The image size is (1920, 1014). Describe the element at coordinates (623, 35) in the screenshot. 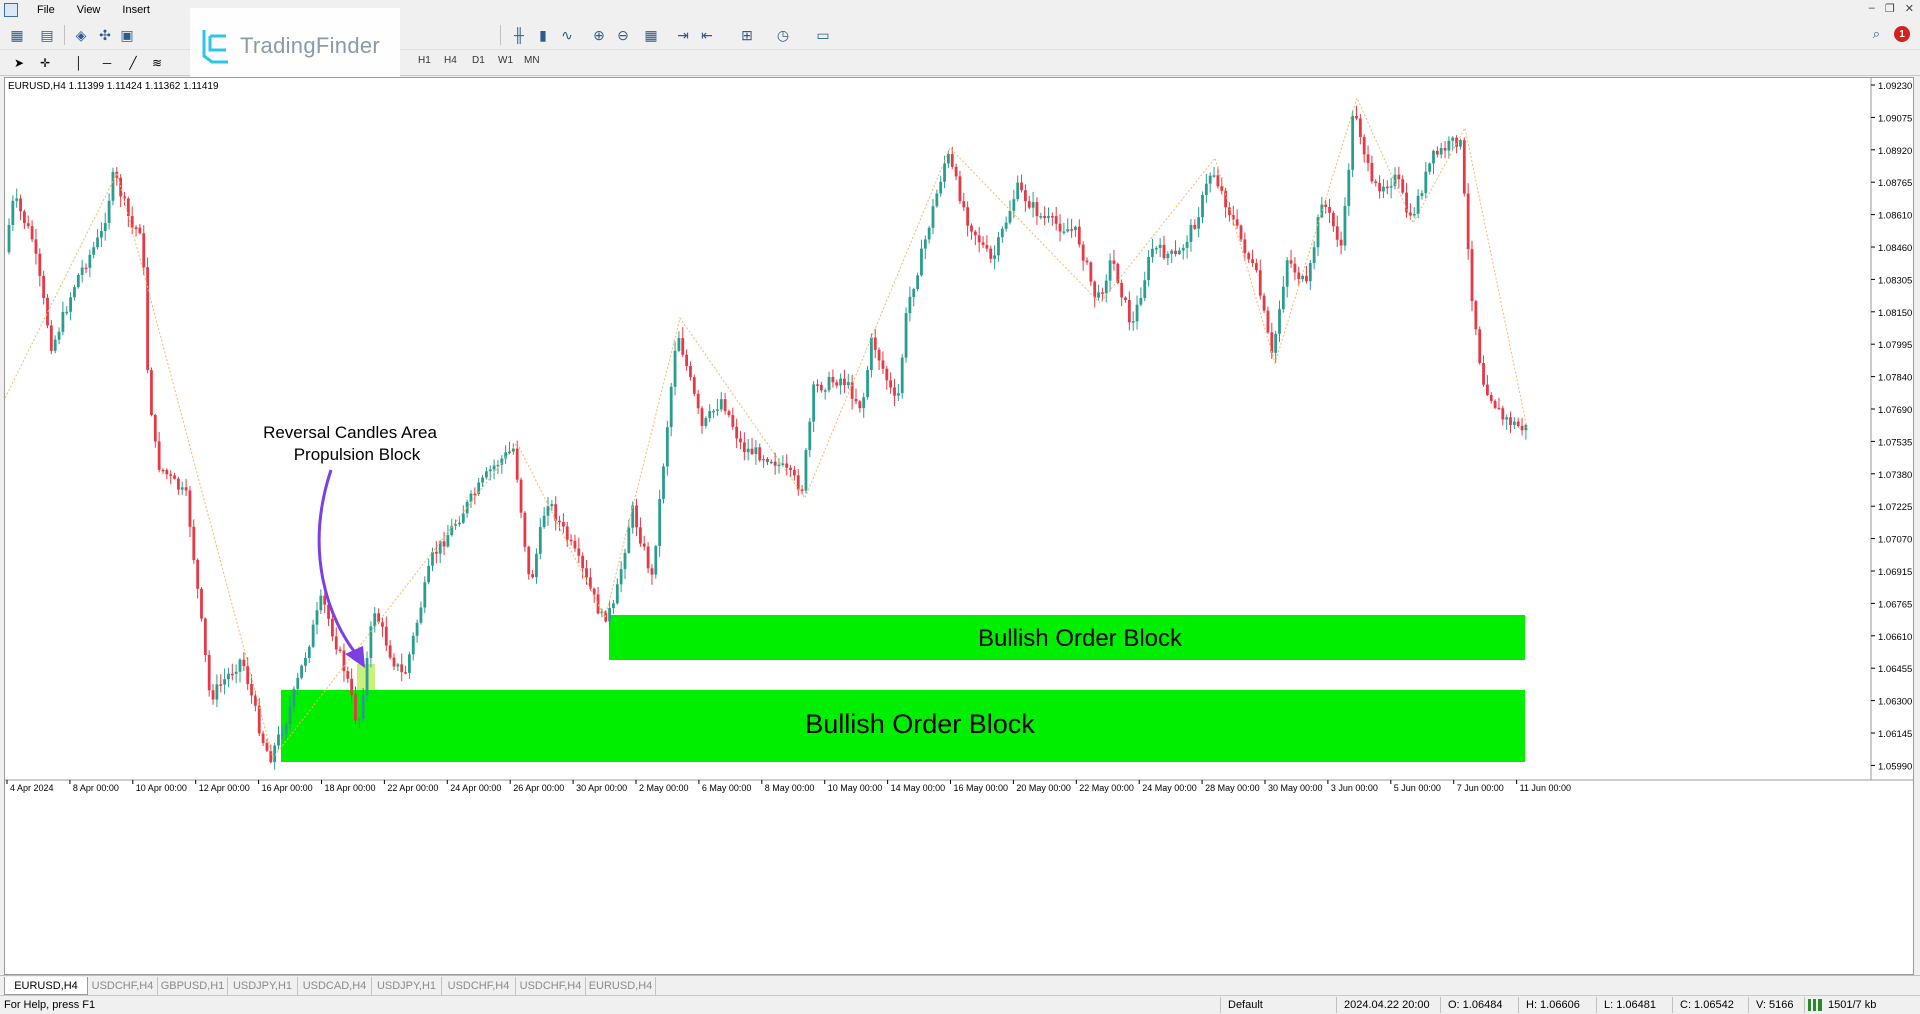

I see `zoom-out-icon: ⊖` at that location.